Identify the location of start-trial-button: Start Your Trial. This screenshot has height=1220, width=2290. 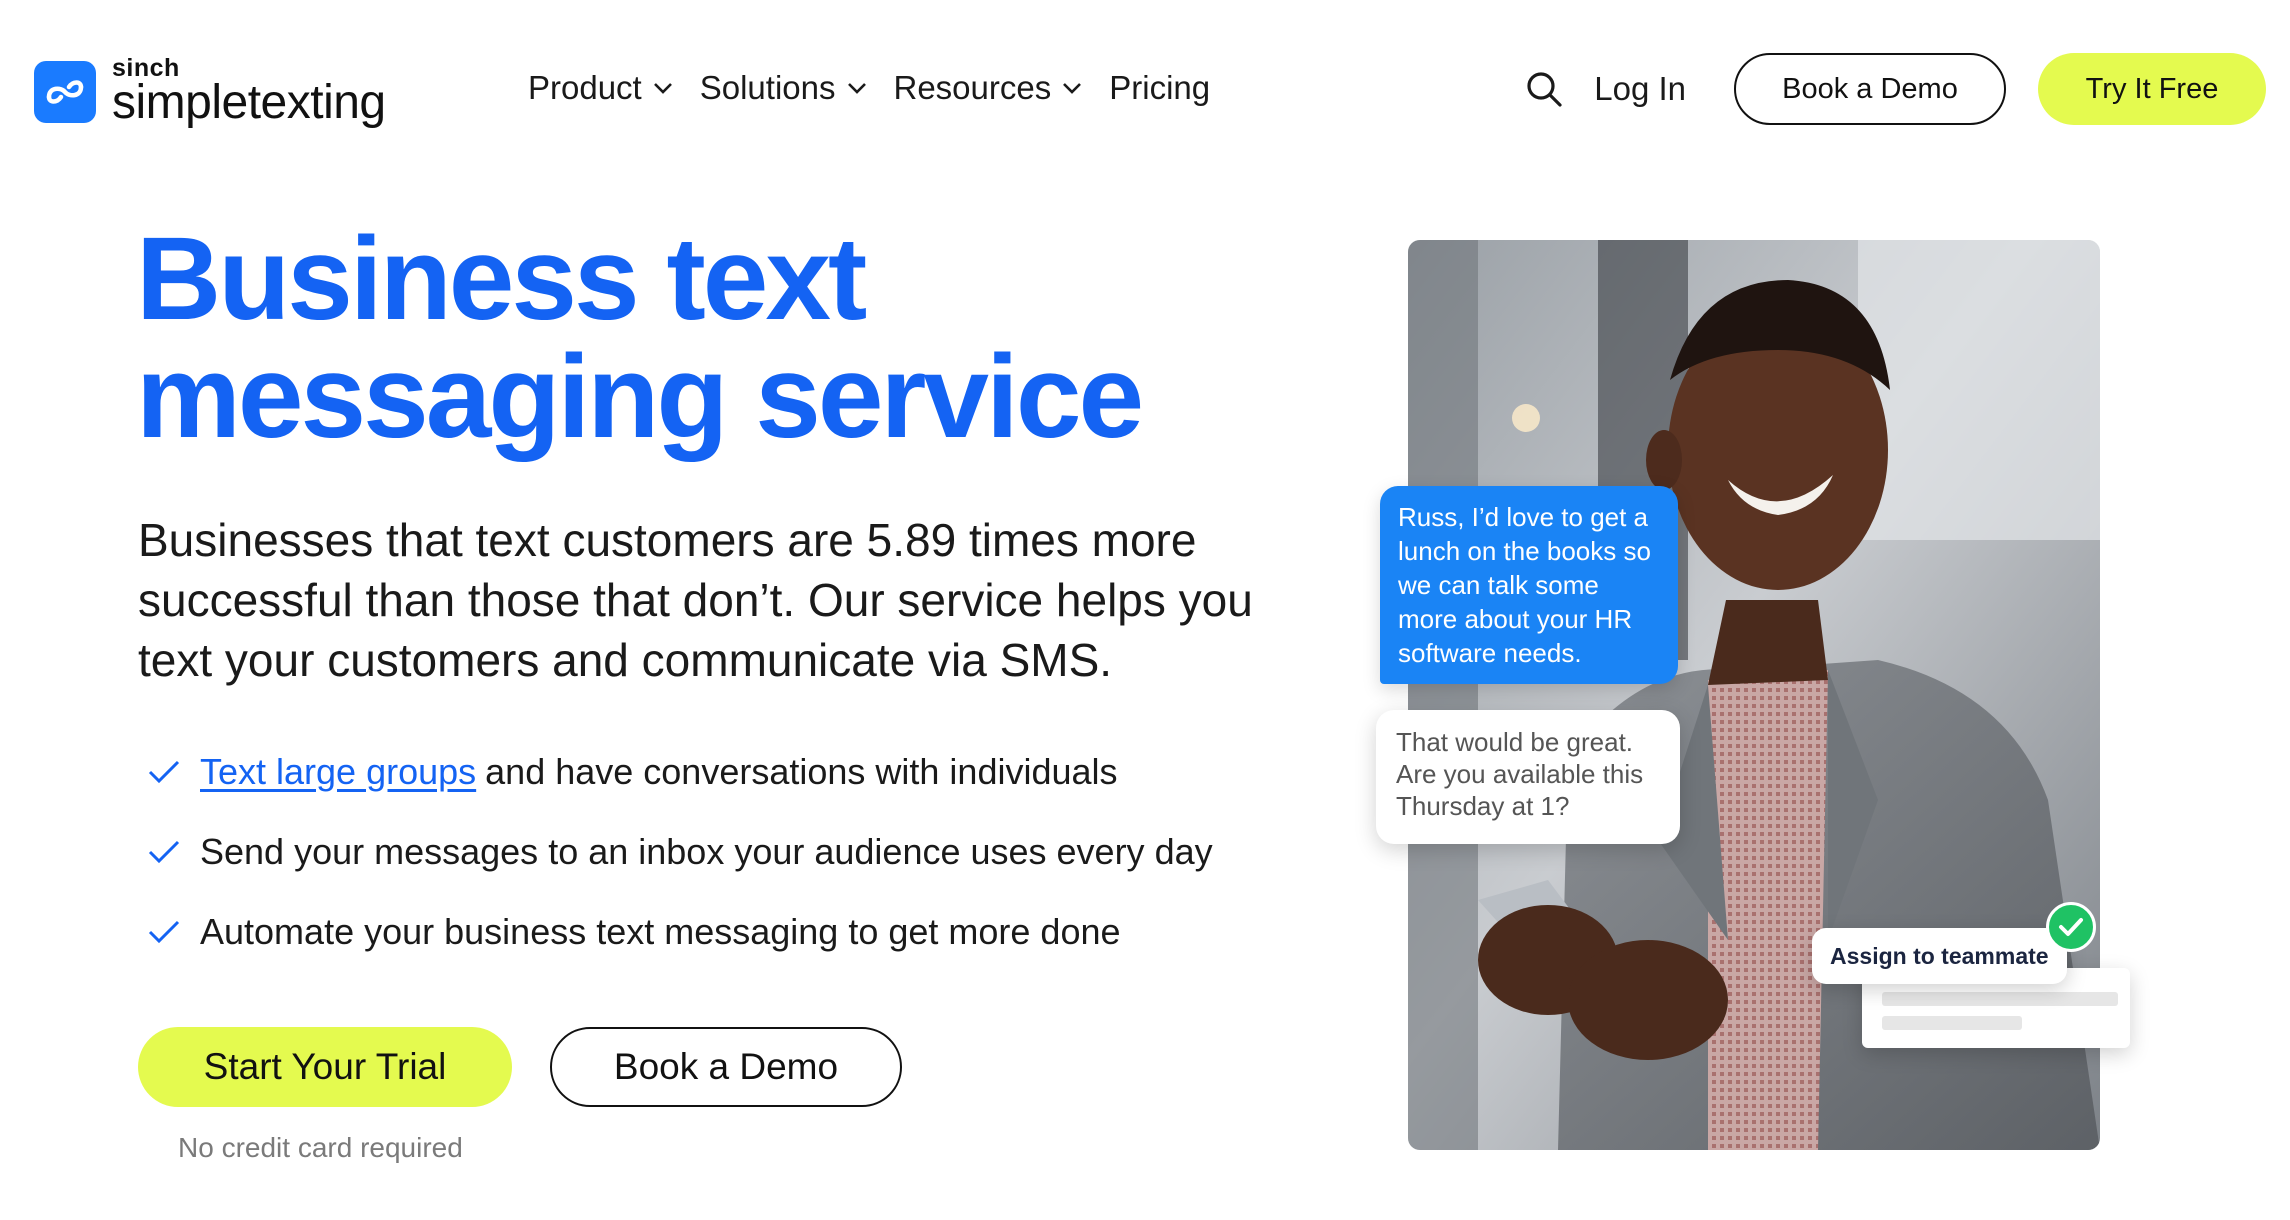
(325, 1067).